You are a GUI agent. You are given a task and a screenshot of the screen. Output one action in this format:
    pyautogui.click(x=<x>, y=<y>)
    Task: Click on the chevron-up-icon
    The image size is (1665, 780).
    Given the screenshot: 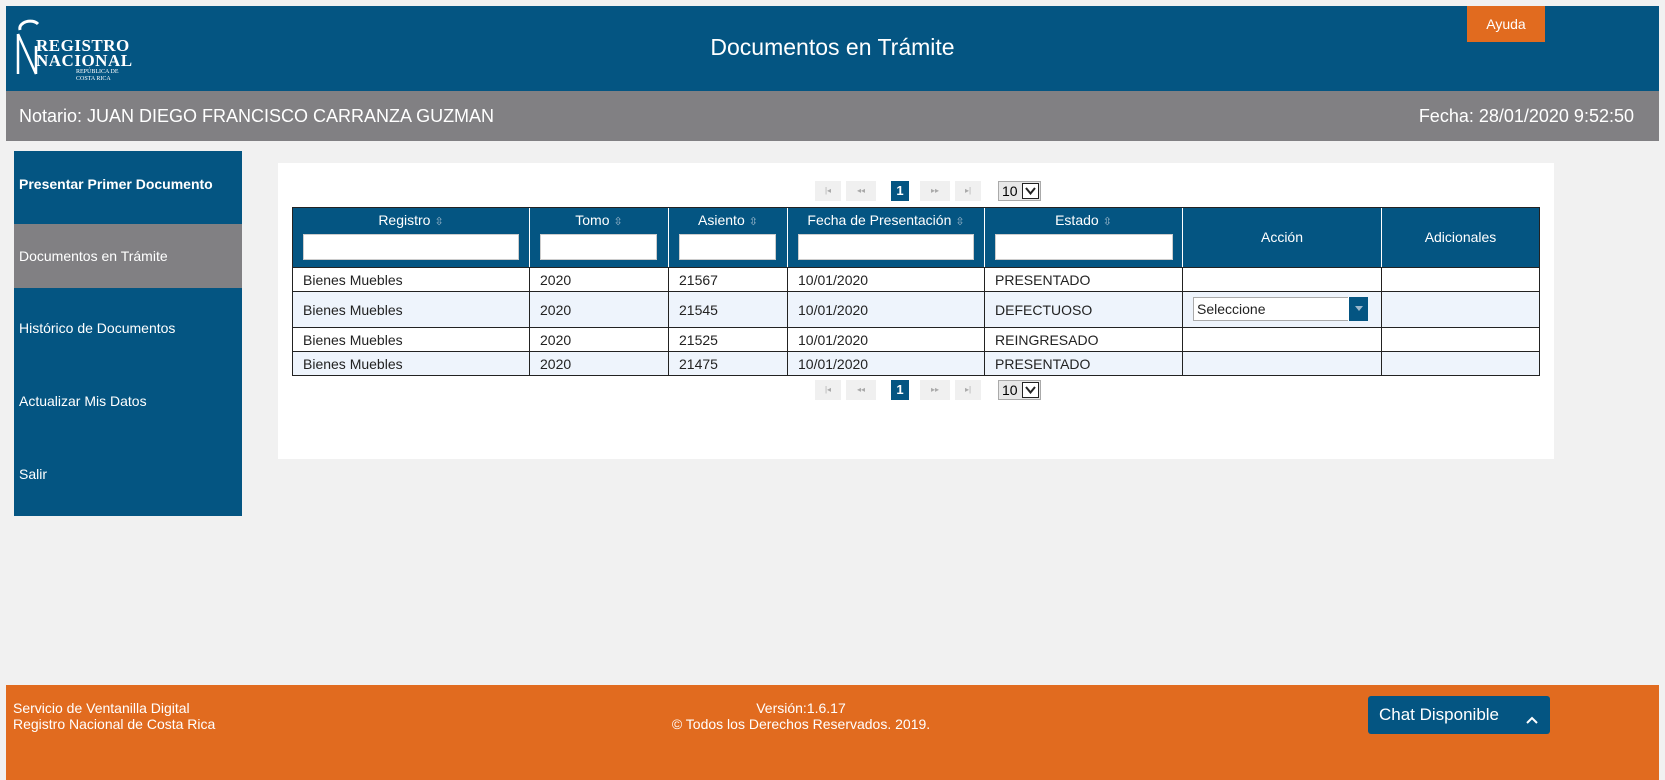 What is the action you would take?
    pyautogui.click(x=1532, y=719)
    